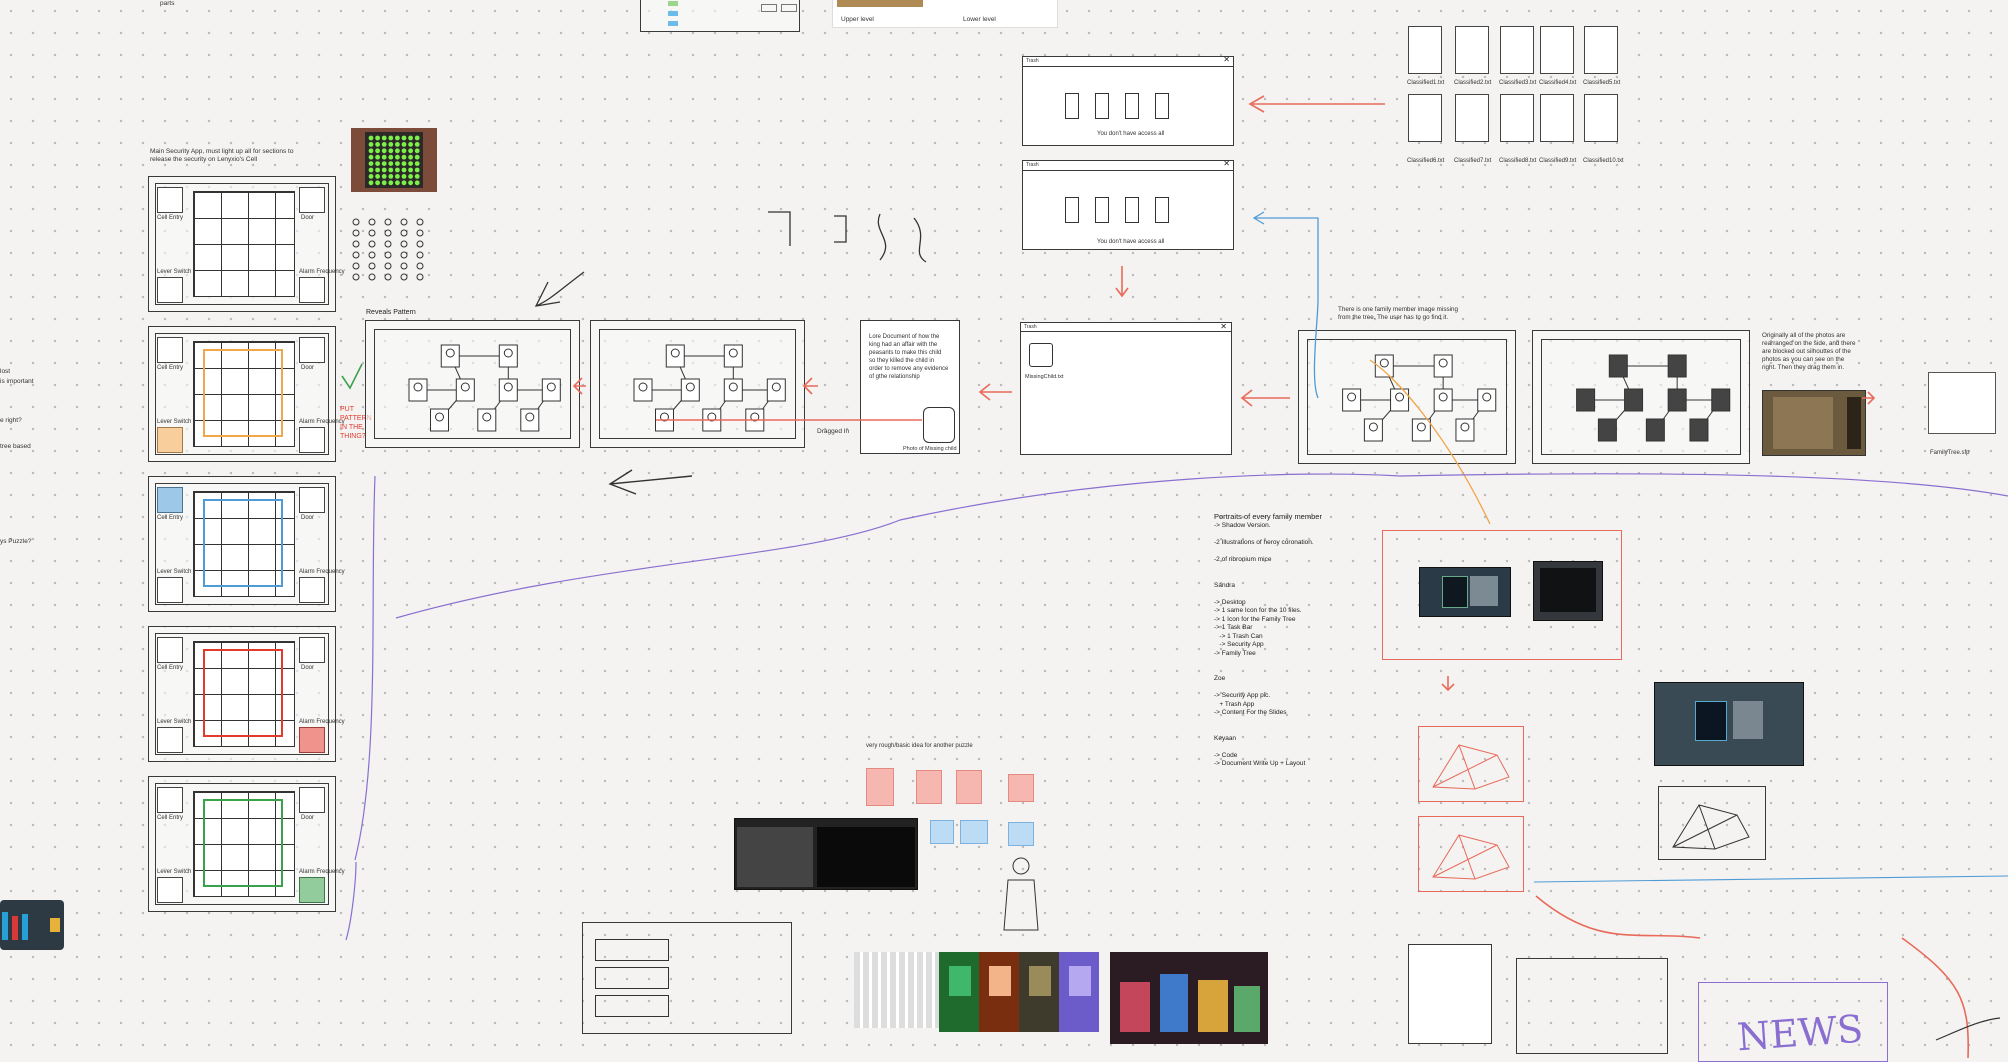 This screenshot has width=2008, height=1062. Describe the element at coordinates (170, 440) in the screenshot. I see `colored-square` at that location.